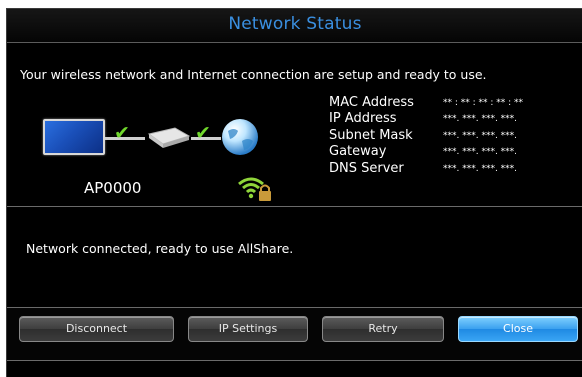 This screenshot has height=377, width=582. I want to click on ip-settings-button: IP Settings, so click(248, 329).